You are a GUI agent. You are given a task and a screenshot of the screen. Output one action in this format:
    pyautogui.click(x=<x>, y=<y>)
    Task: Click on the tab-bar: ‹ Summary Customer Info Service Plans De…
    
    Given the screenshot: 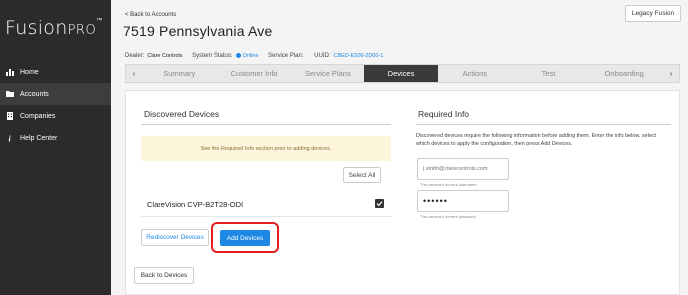 What is the action you would take?
    pyautogui.click(x=402, y=73)
    